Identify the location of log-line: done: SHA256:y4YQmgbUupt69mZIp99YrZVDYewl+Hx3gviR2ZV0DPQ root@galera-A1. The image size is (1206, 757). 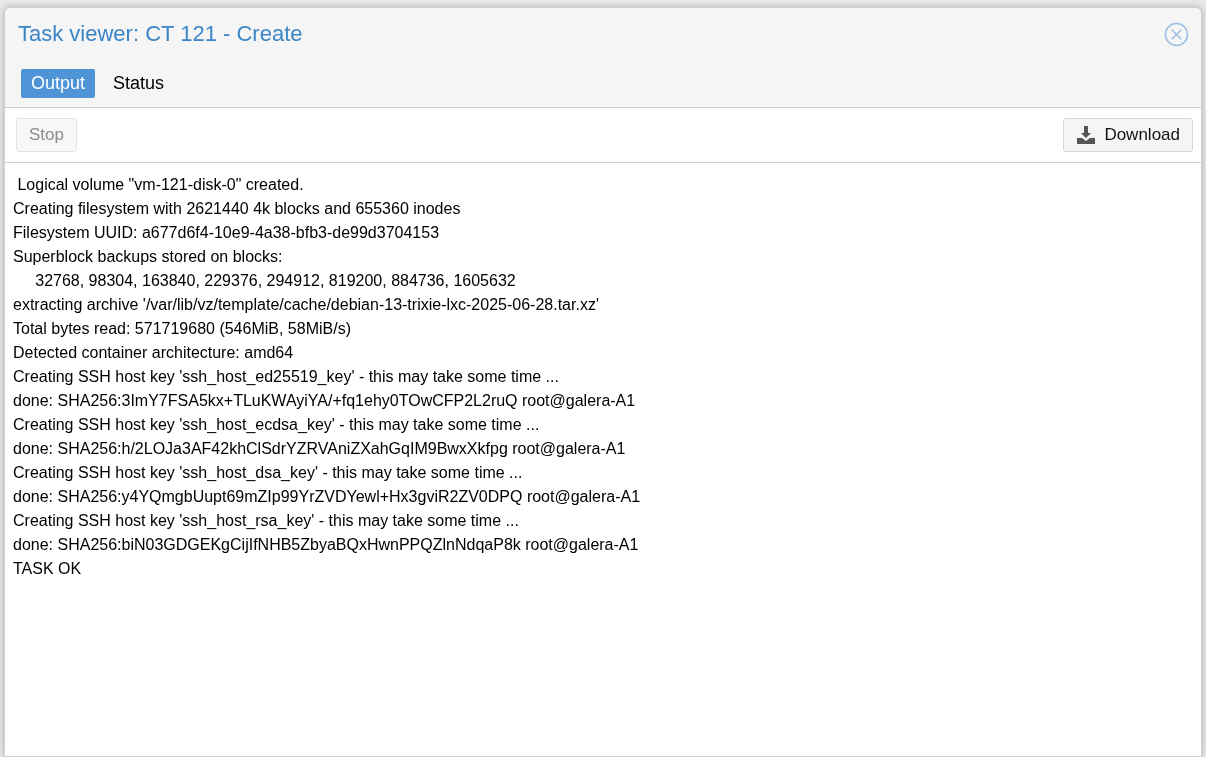
(327, 497).